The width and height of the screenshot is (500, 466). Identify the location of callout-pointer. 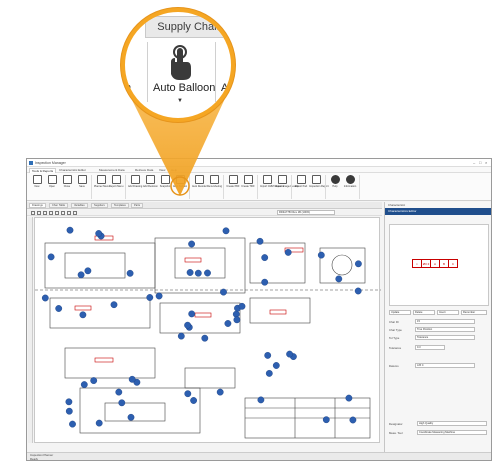
(178, 144).